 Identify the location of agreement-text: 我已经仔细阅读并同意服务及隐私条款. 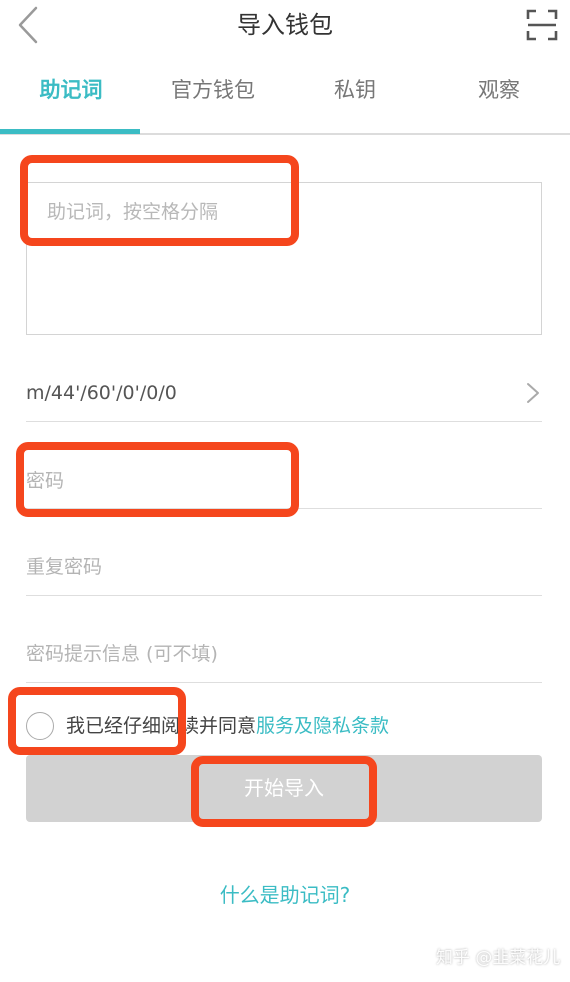
(227, 726).